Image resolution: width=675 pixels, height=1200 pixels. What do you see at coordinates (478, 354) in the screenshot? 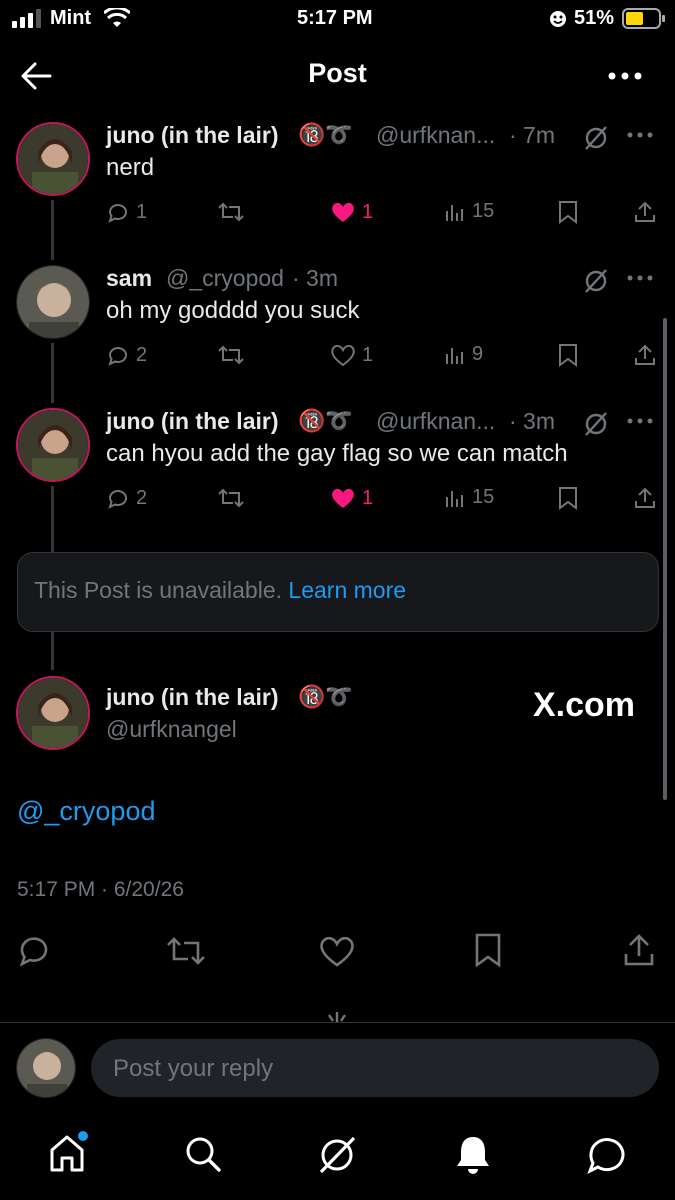
I see `view-count: 9` at bounding box center [478, 354].